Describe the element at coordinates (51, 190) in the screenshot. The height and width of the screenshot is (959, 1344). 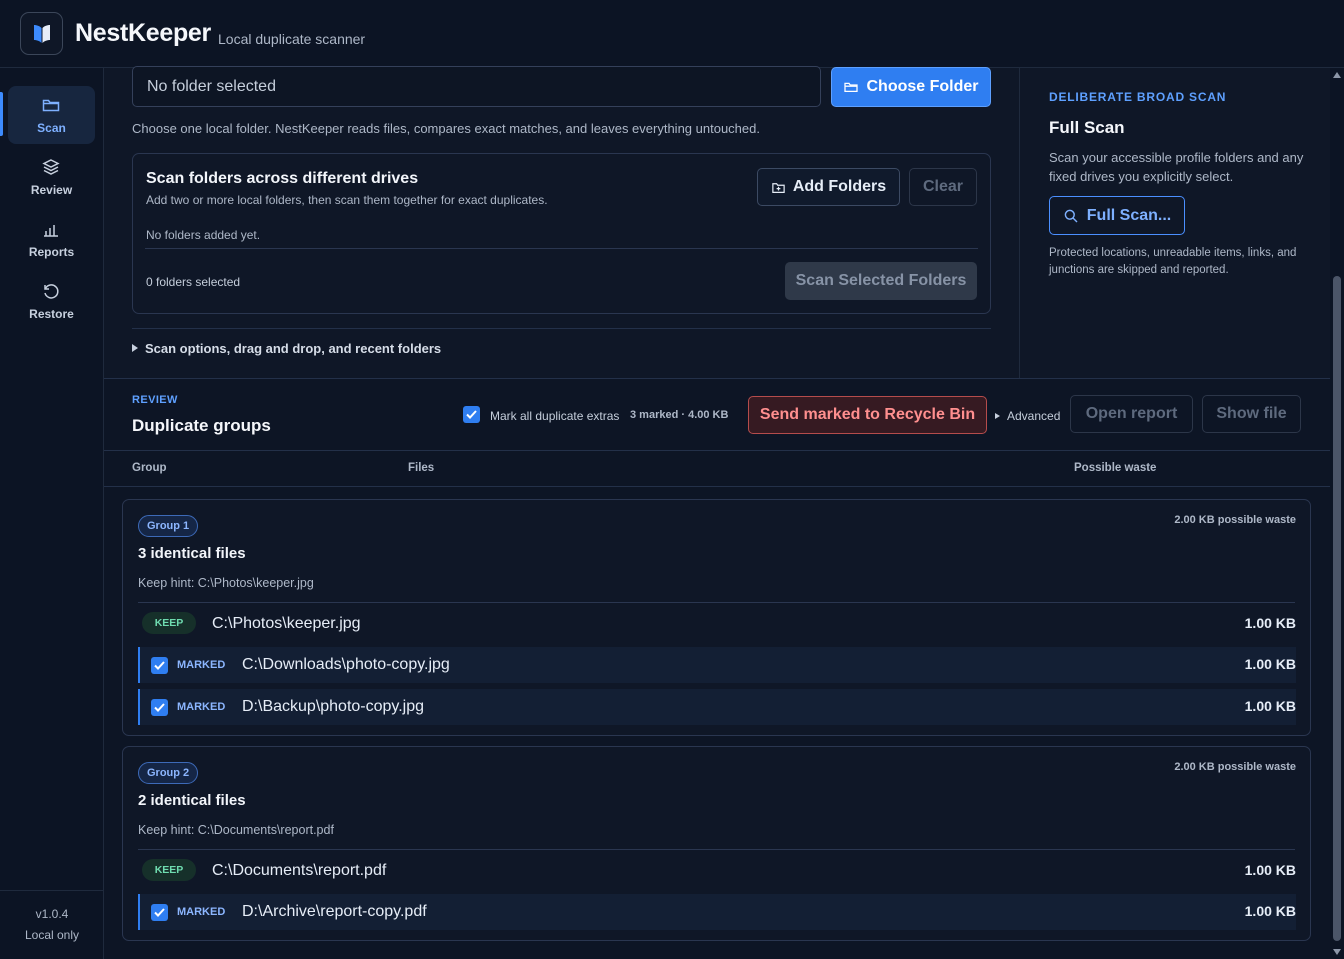
I see `nav-review-label: Review` at that location.